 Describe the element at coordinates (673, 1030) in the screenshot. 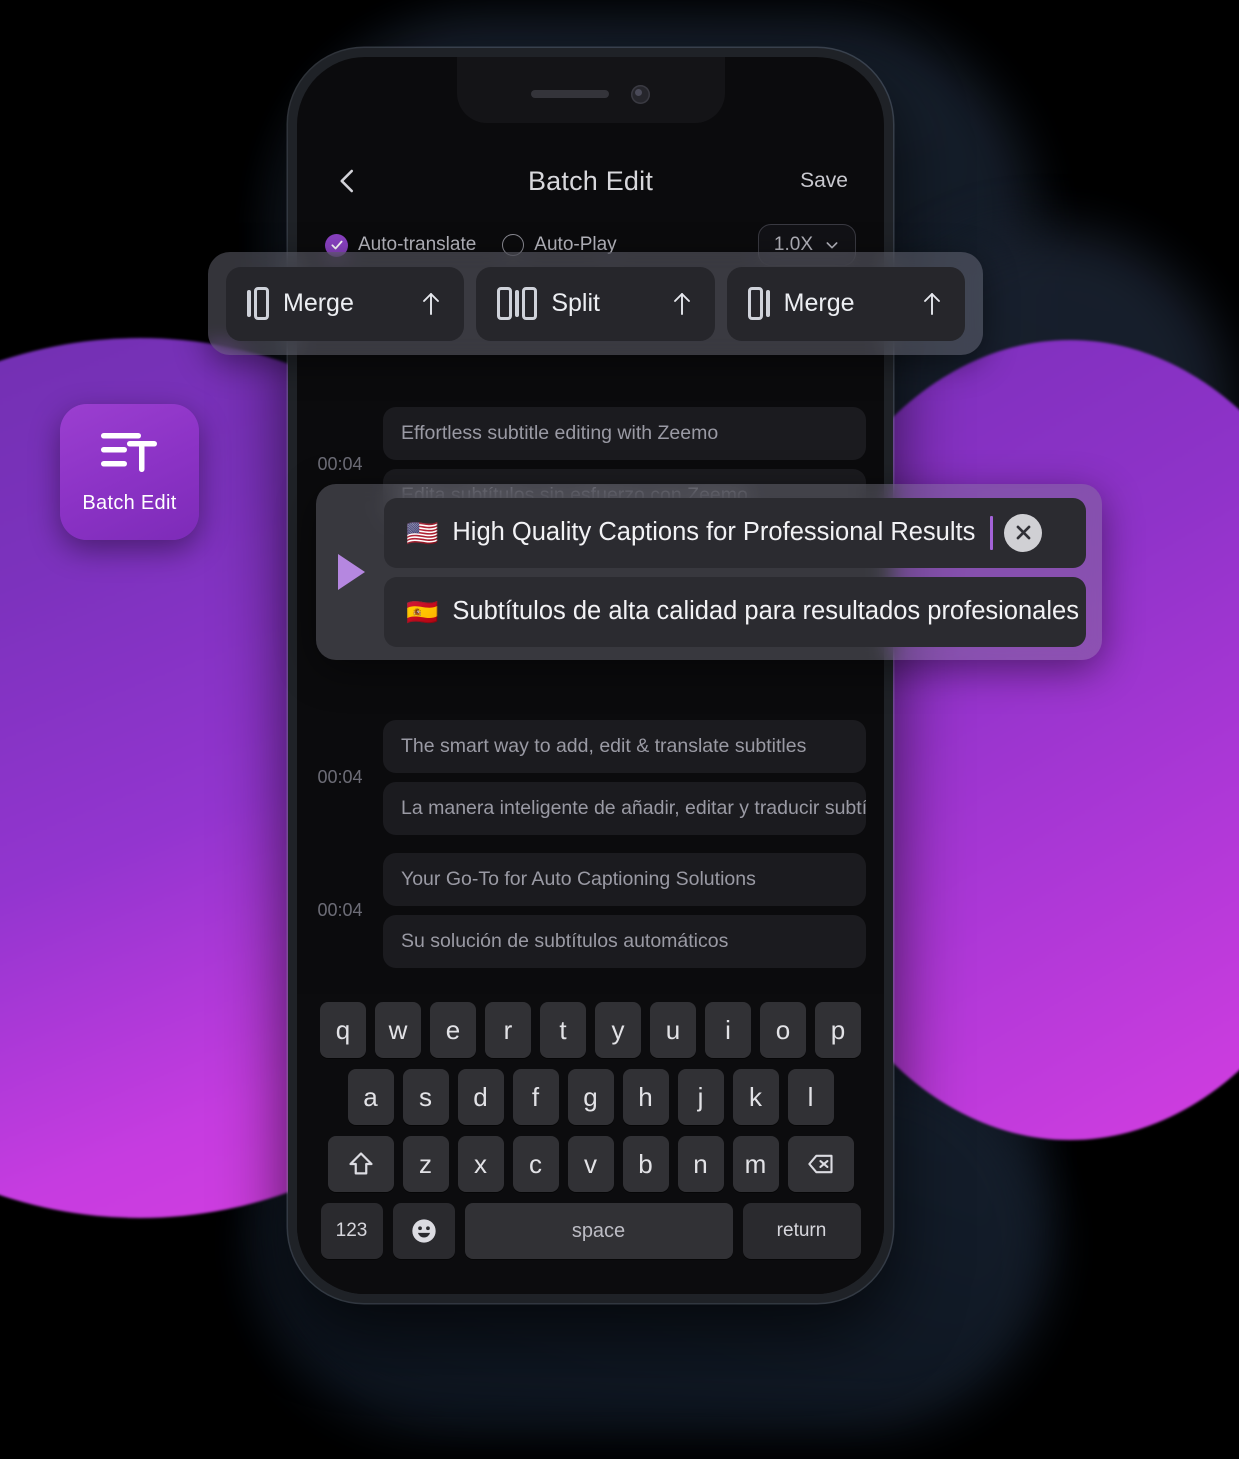

I see `key-u: u` at that location.